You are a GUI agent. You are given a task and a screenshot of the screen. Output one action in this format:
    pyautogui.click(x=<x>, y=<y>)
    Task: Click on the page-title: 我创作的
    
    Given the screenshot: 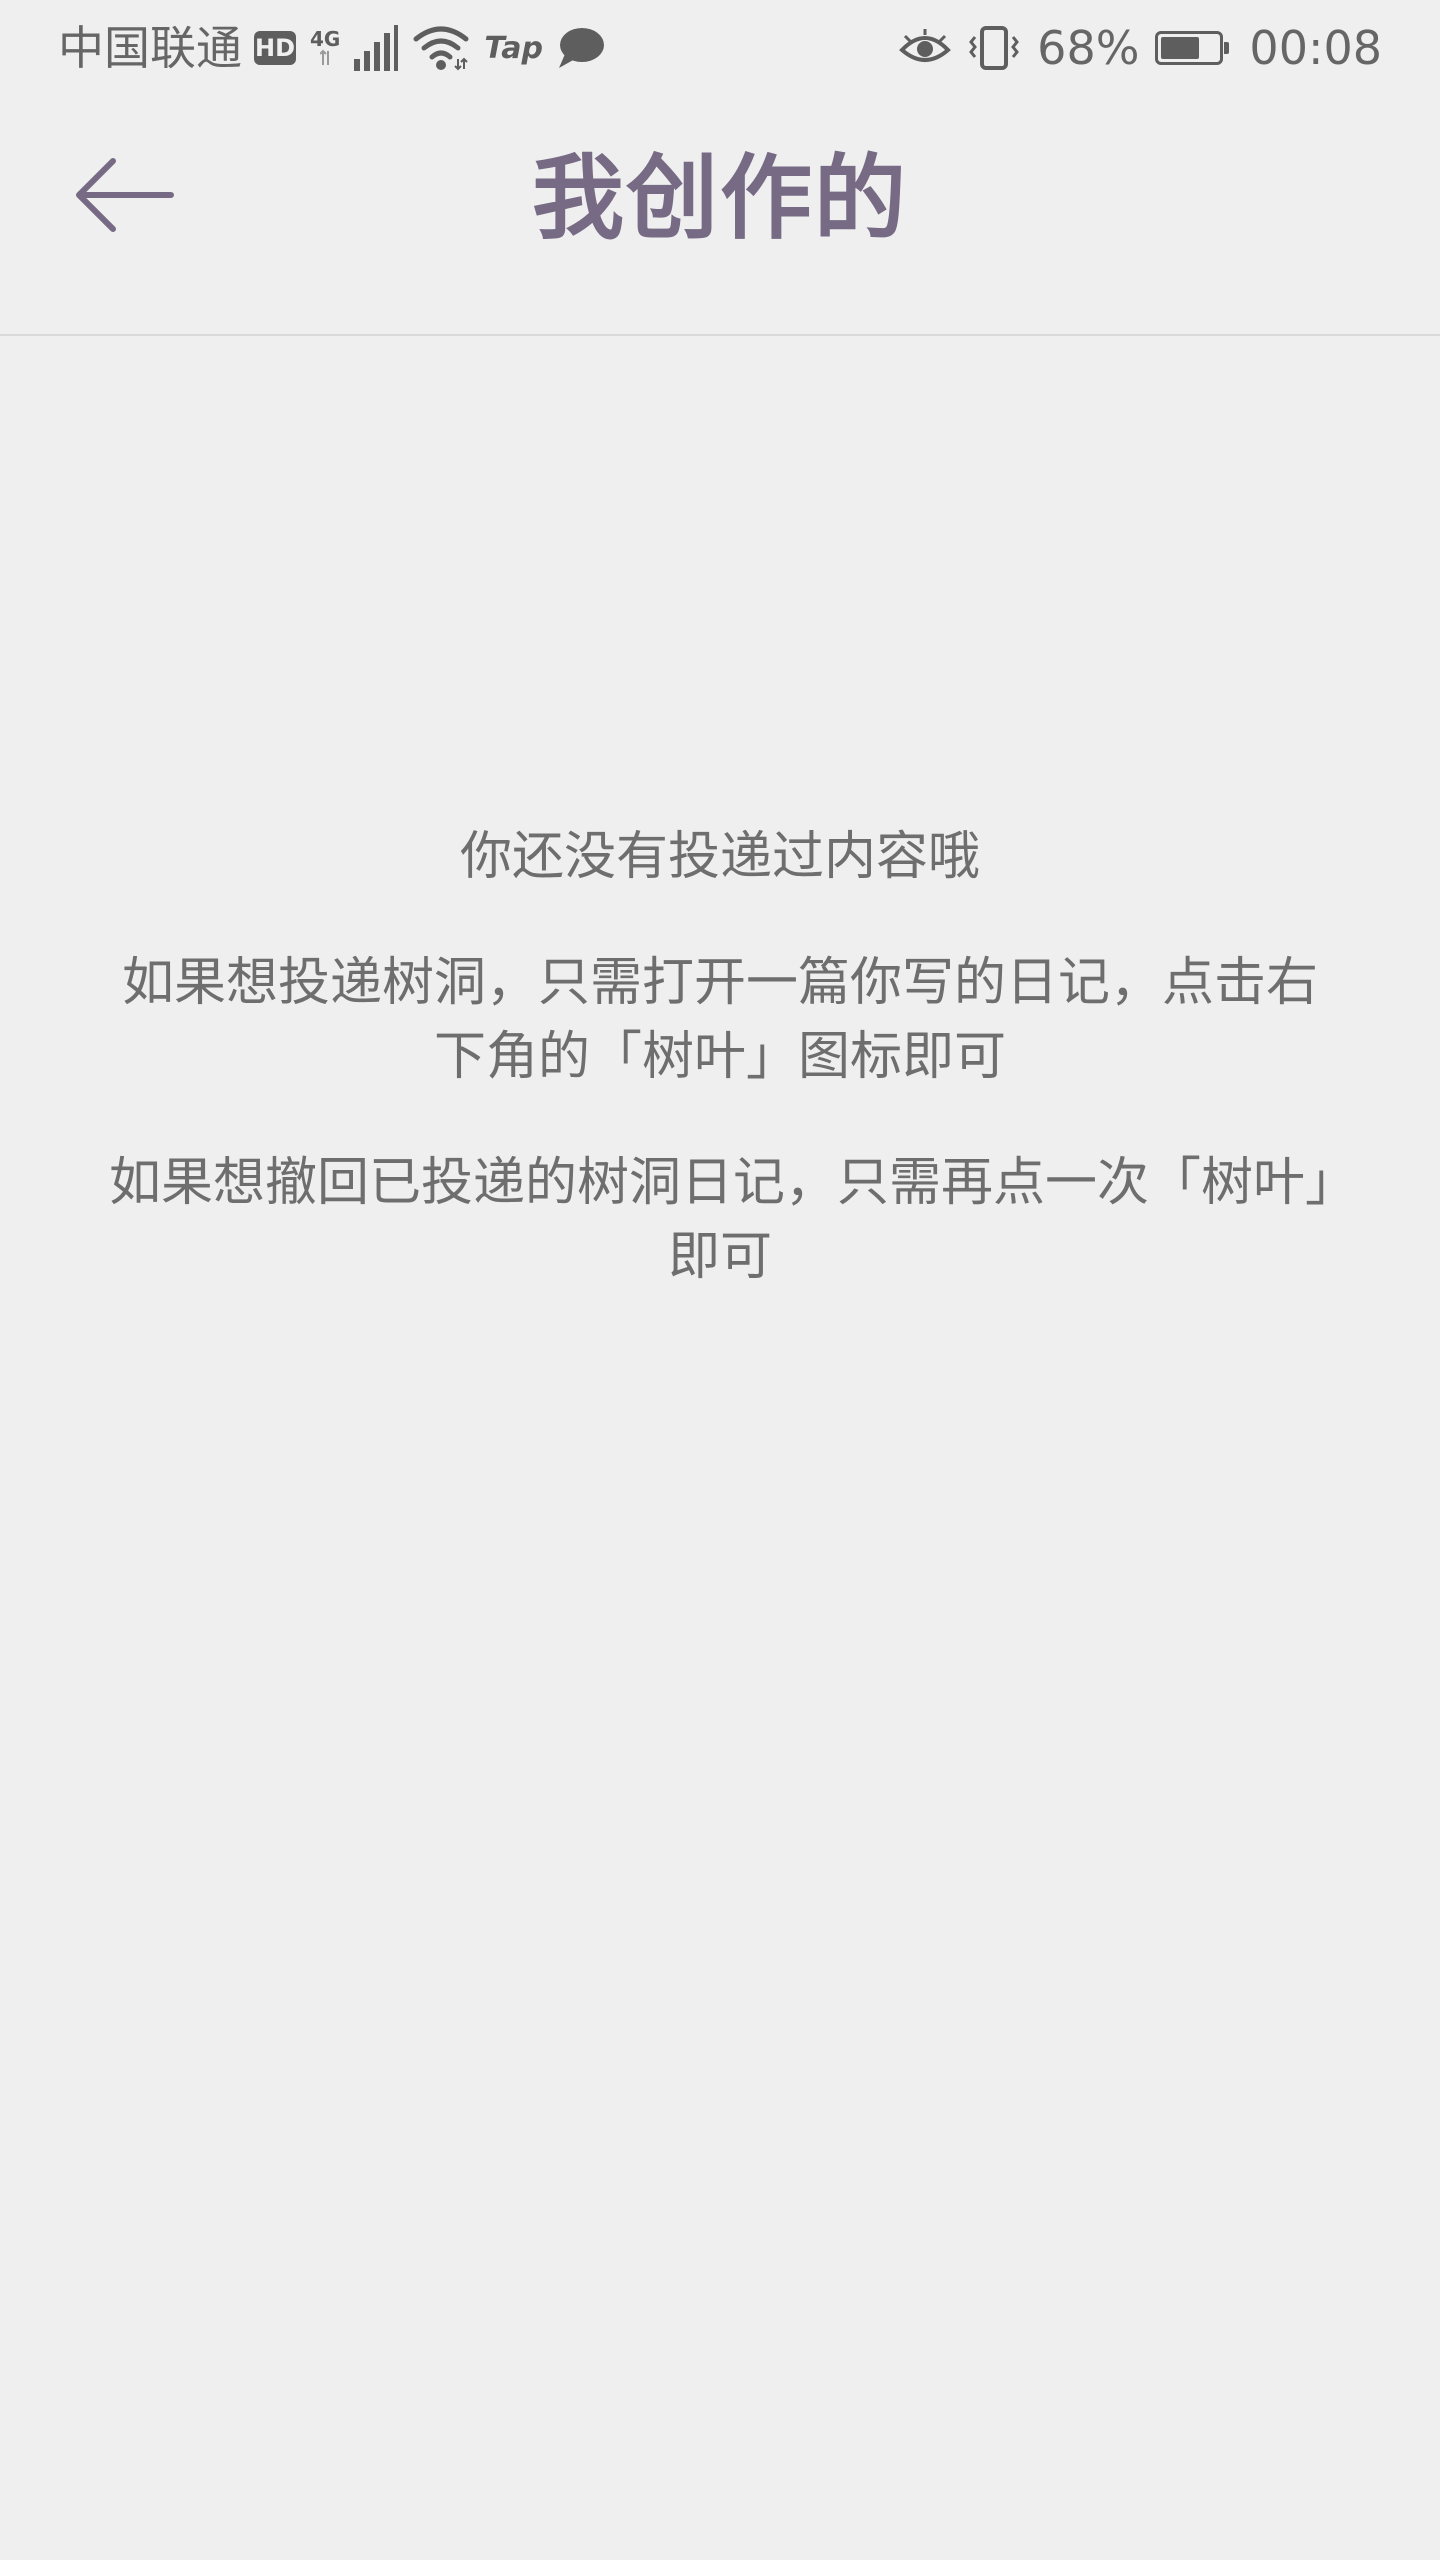 What is the action you would take?
    pyautogui.click(x=719, y=198)
    